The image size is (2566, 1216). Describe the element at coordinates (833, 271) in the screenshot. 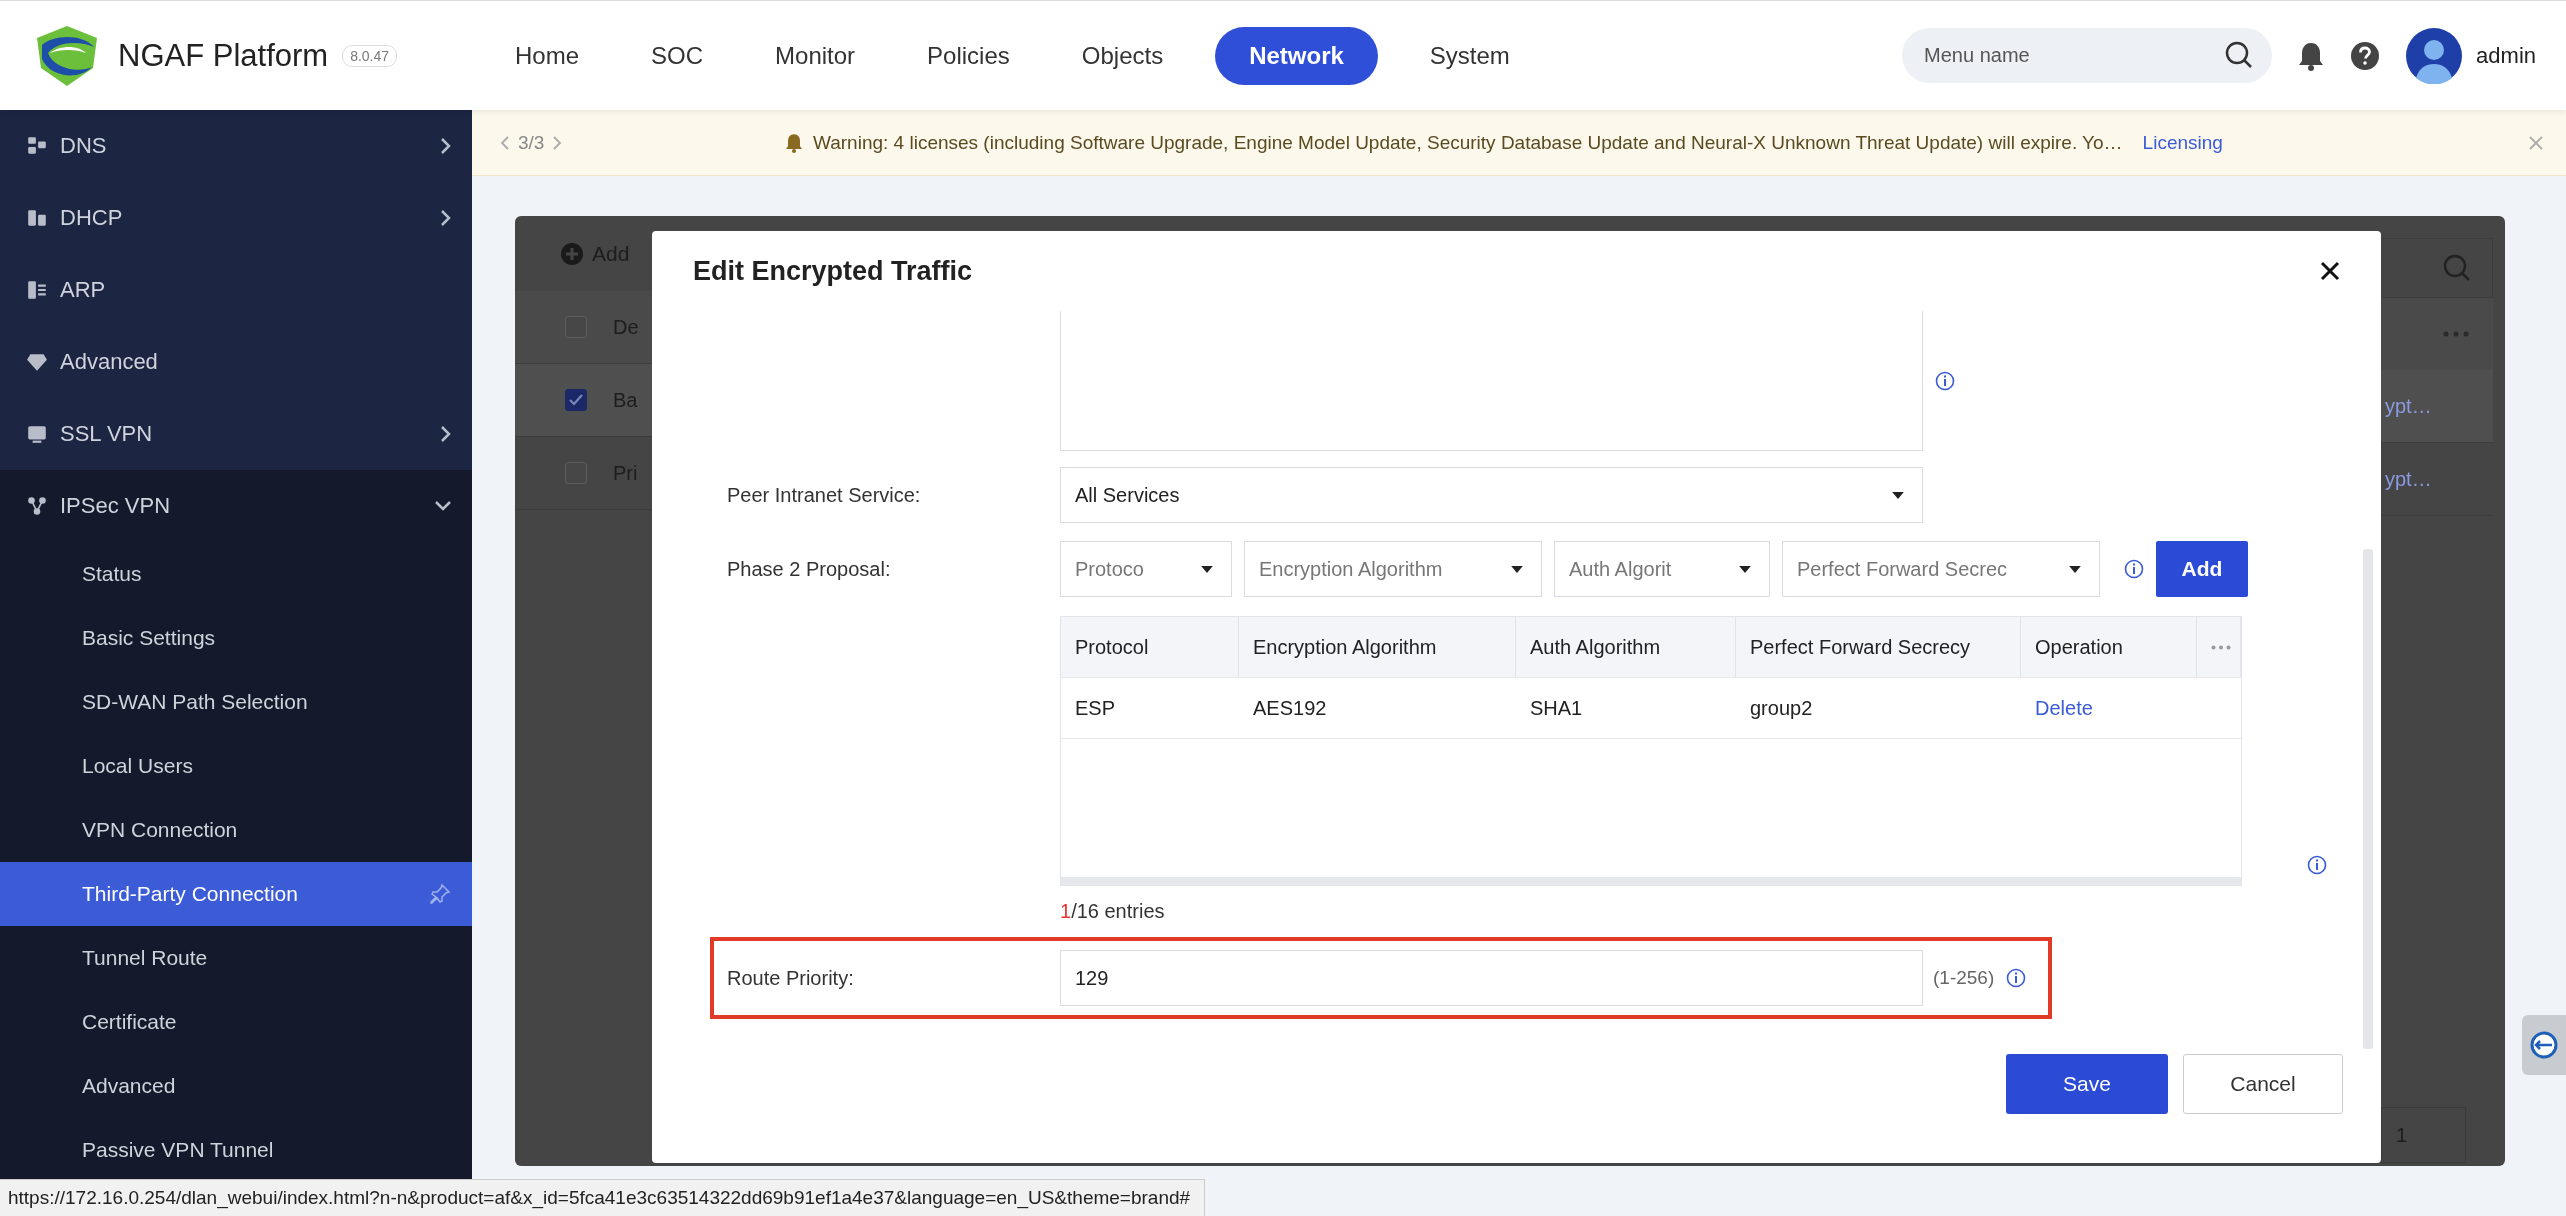

I see `dialog-title: Edit Encrypted Traffic` at that location.